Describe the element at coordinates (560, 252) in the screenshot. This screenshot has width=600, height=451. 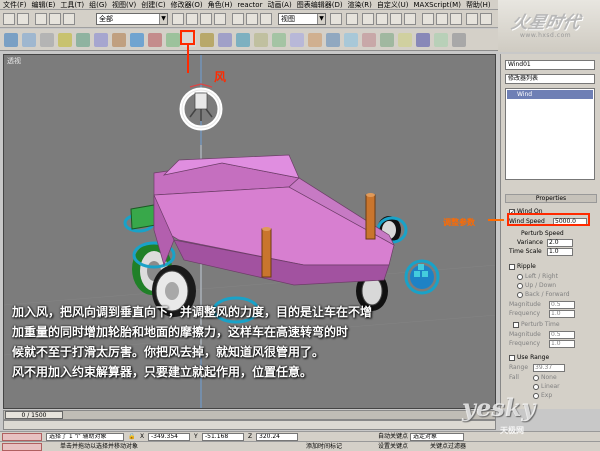
I see `time-scale-spinner: 1.0` at that location.